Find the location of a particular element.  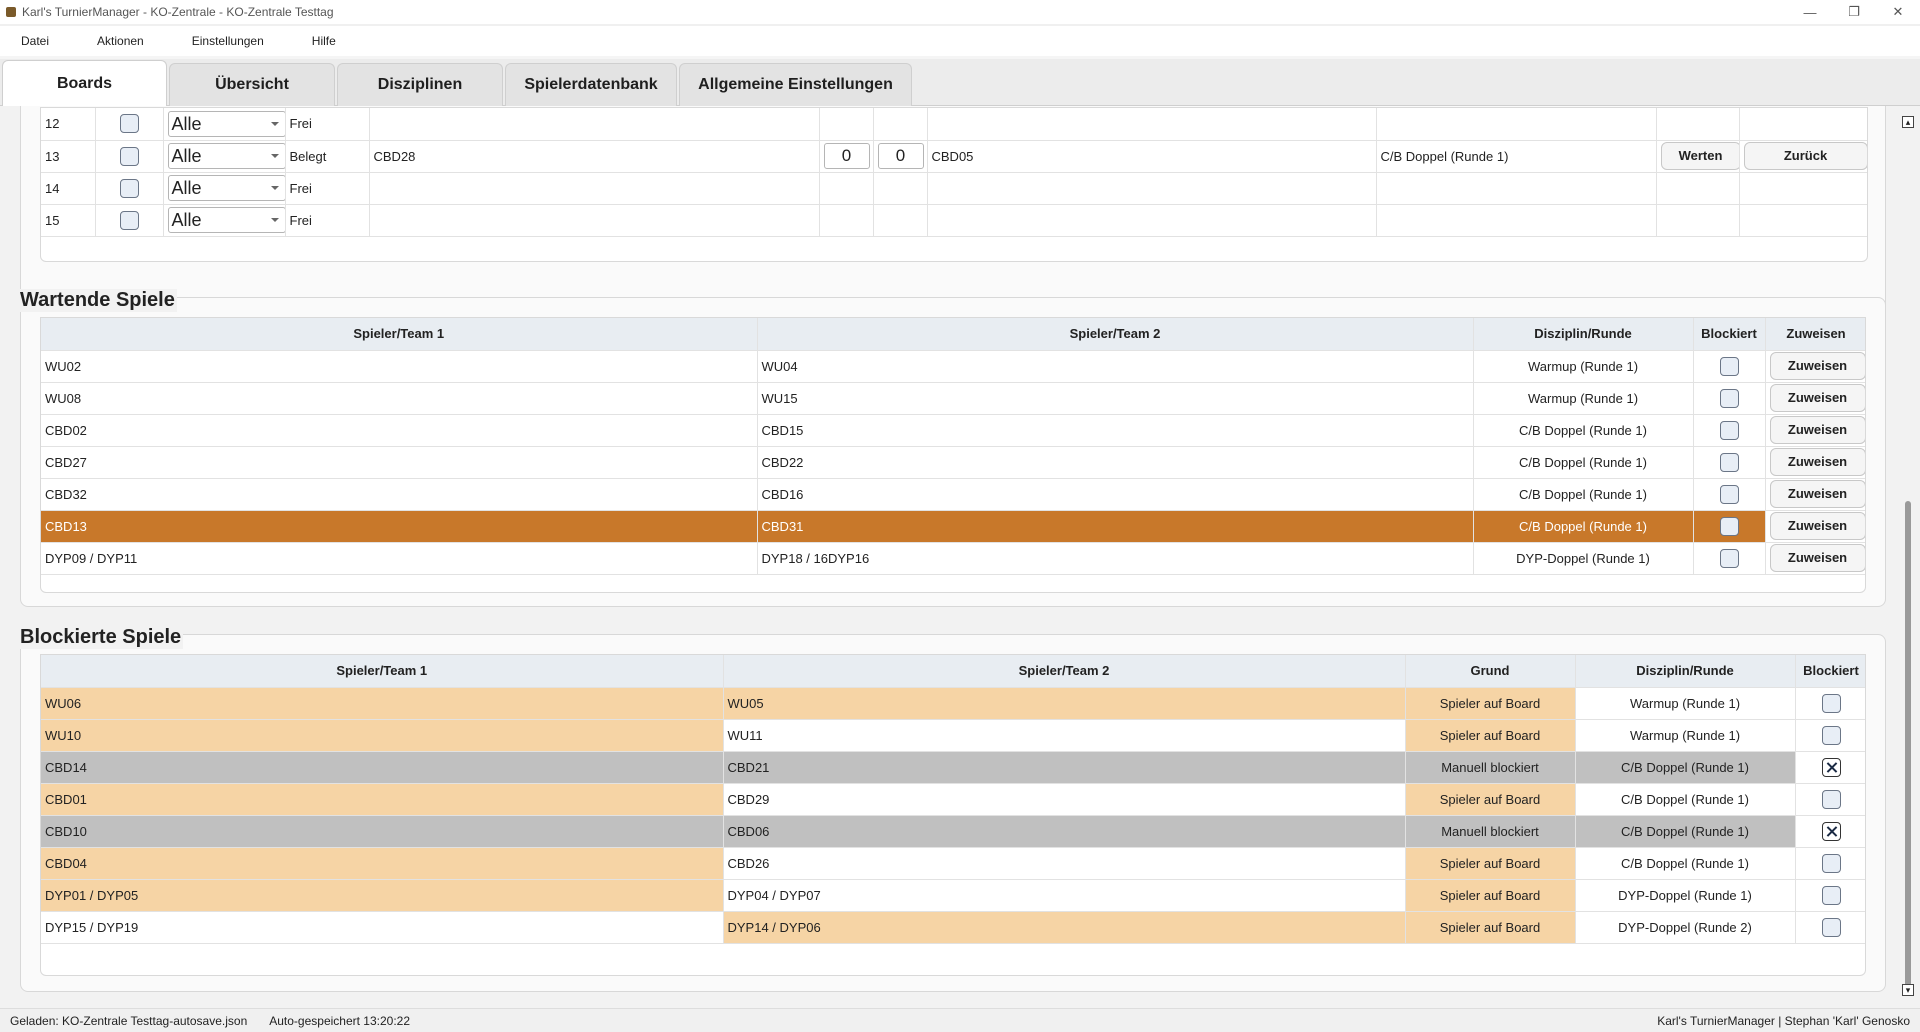

waiting-header-zuweisen: Zuweisen is located at coordinates (1815, 334).